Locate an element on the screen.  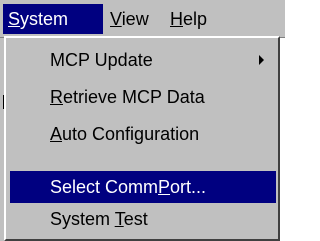
menu-item-auto-config-accesskey: A is located at coordinates (56, 134).